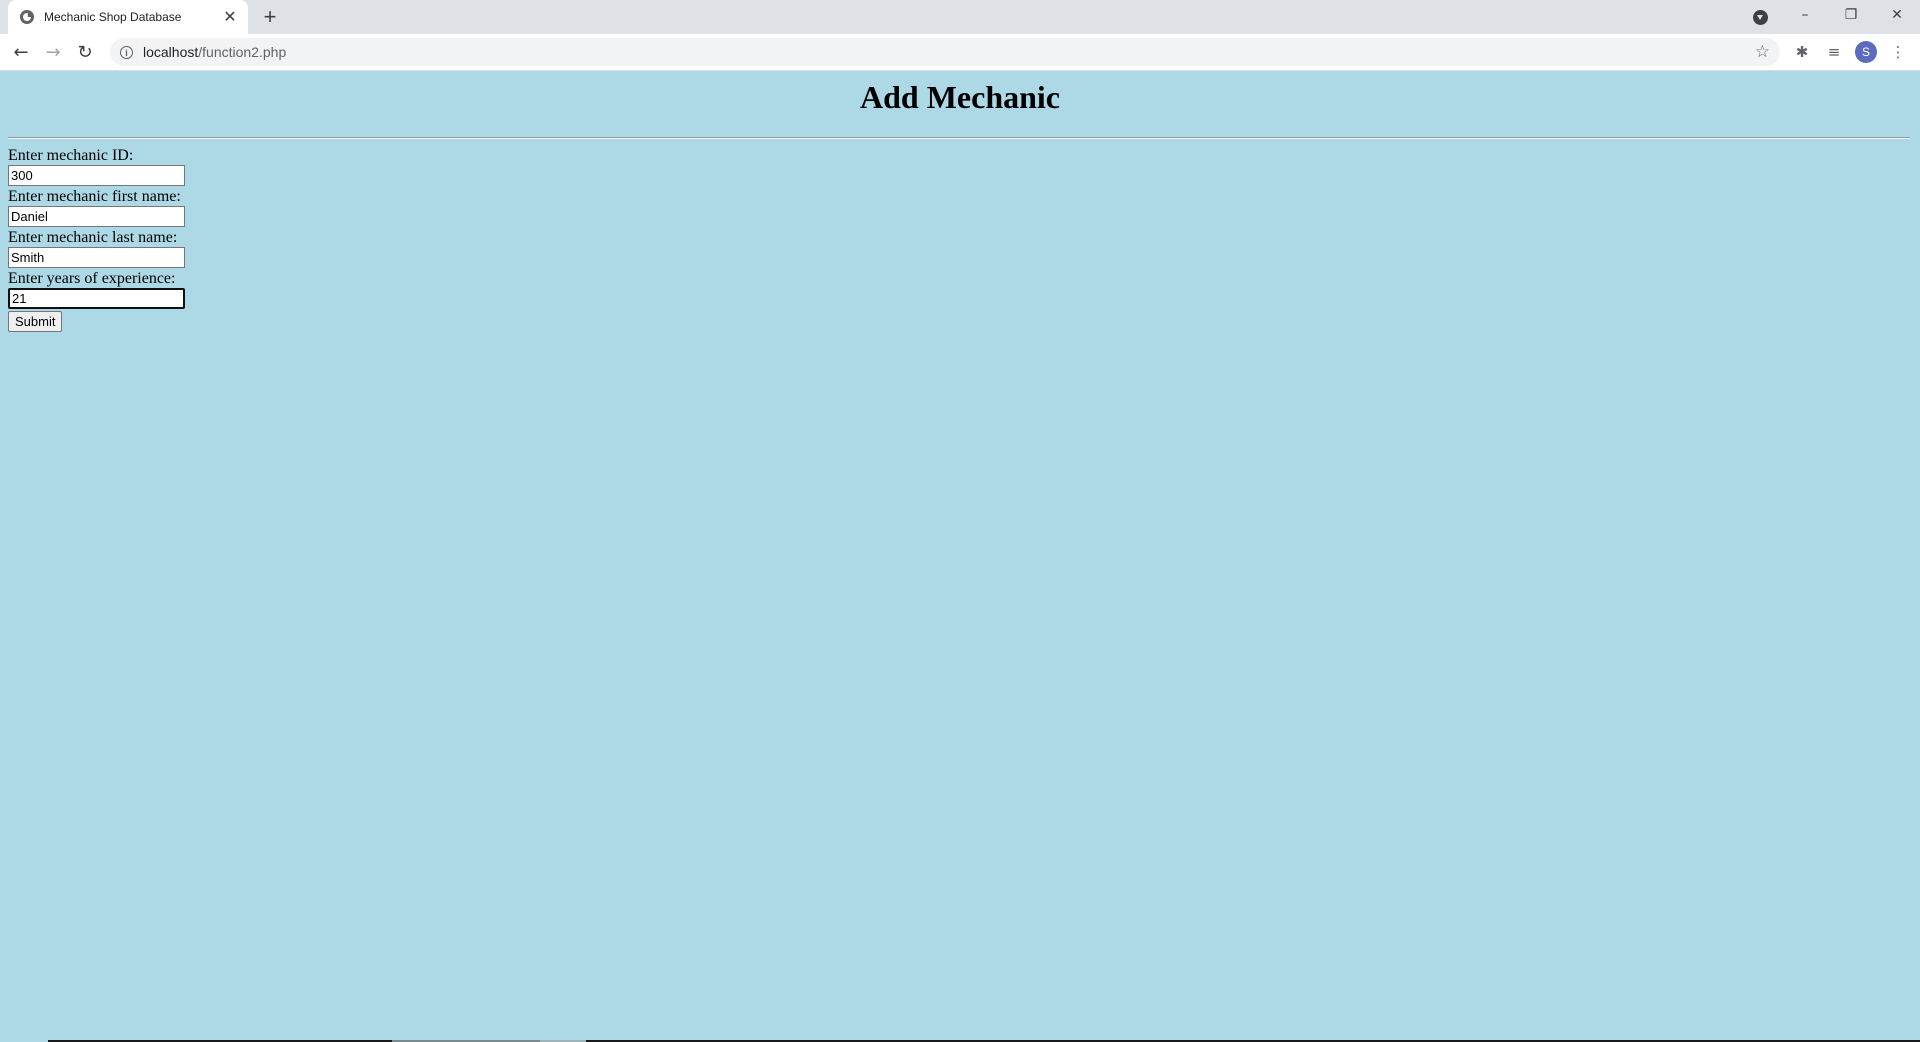  What do you see at coordinates (1802, 52) in the screenshot?
I see `extensions-puzzle-icon: ✱` at bounding box center [1802, 52].